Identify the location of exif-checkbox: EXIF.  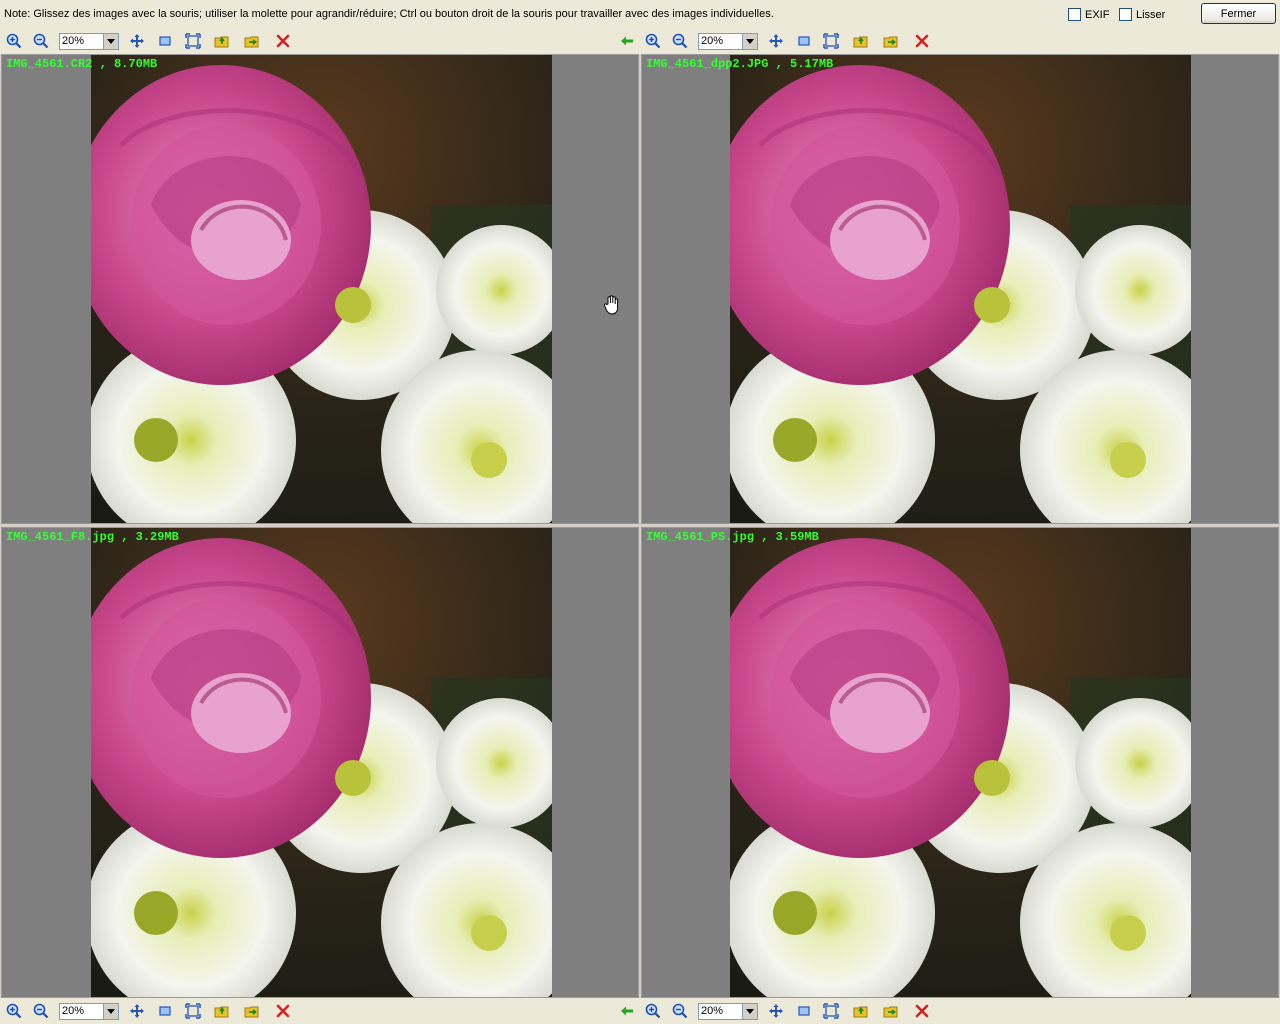
(1088, 14).